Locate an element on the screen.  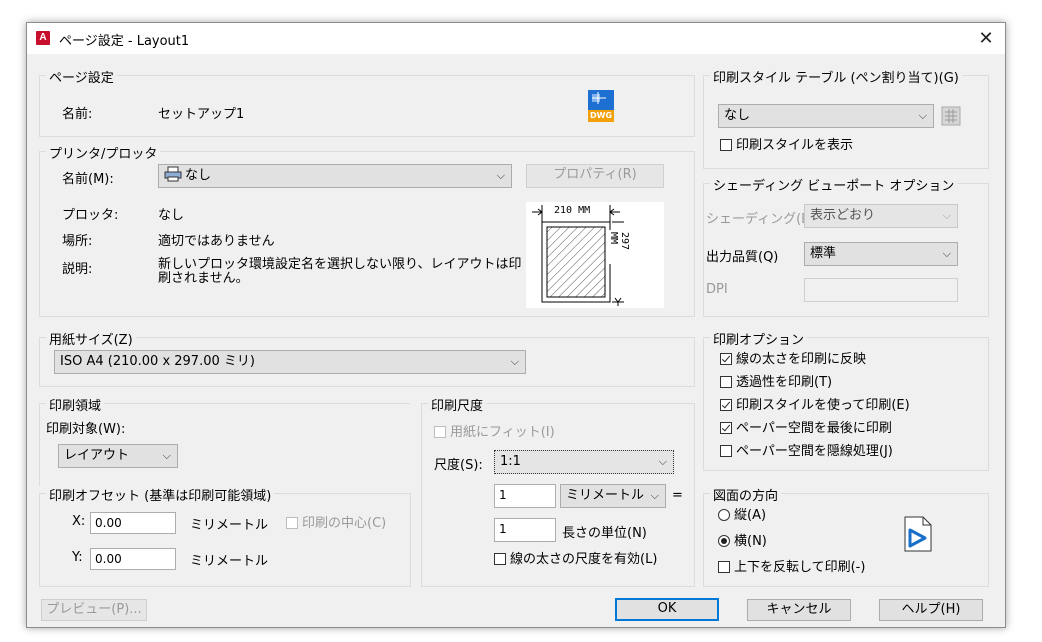
plotter-value: なし is located at coordinates (171, 215).